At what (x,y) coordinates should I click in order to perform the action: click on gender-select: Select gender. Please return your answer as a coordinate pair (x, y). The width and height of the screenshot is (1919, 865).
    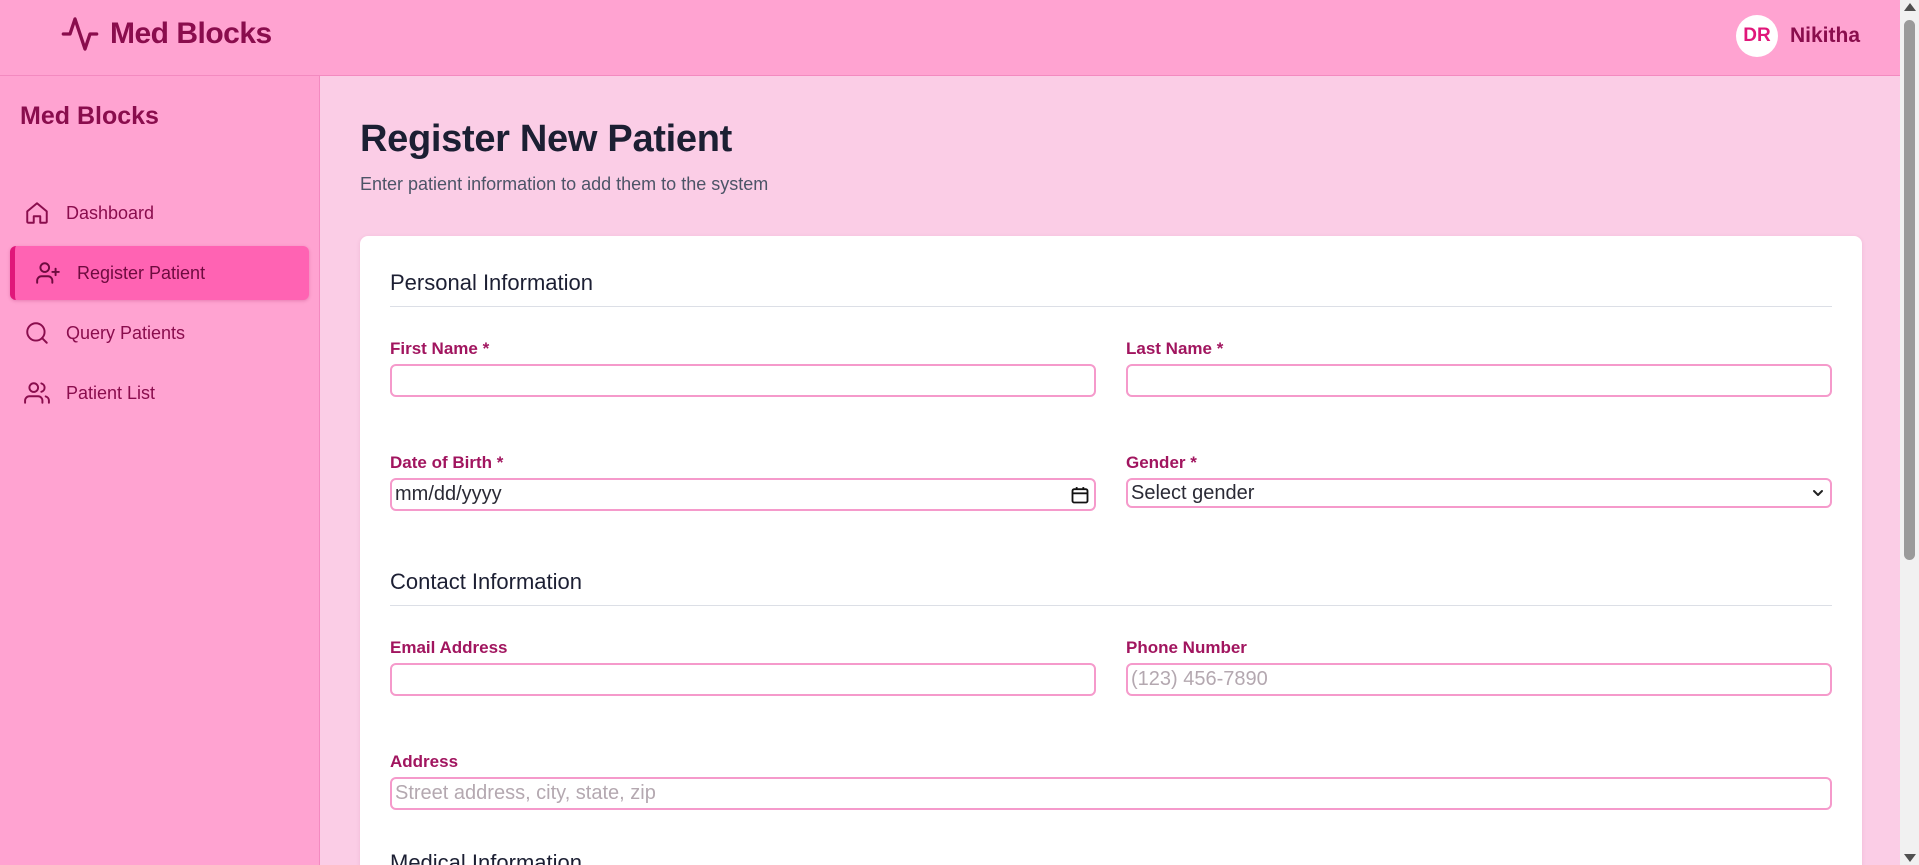
    Looking at the image, I should click on (1479, 493).